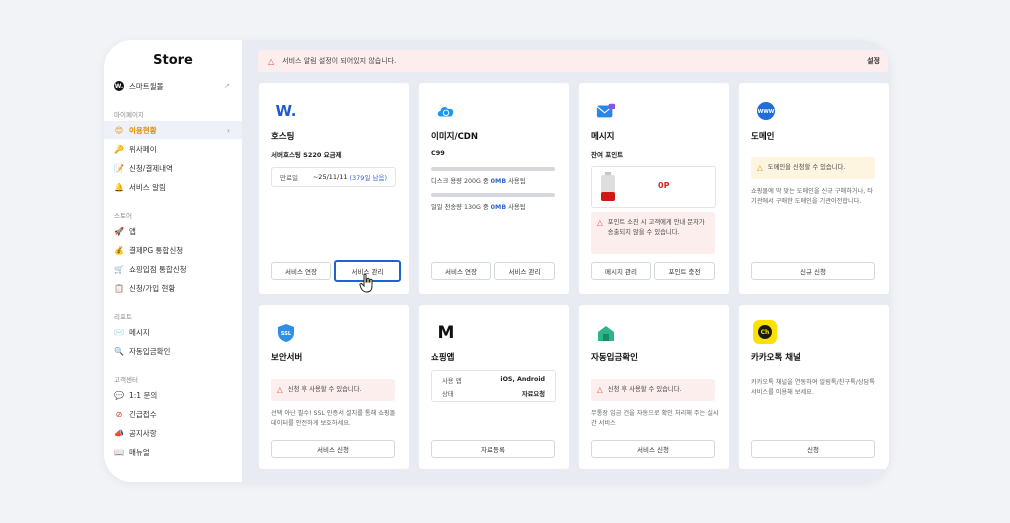 This screenshot has width=1010, height=523. What do you see at coordinates (608, 186) in the screenshot?
I see `battery-icon` at bounding box center [608, 186].